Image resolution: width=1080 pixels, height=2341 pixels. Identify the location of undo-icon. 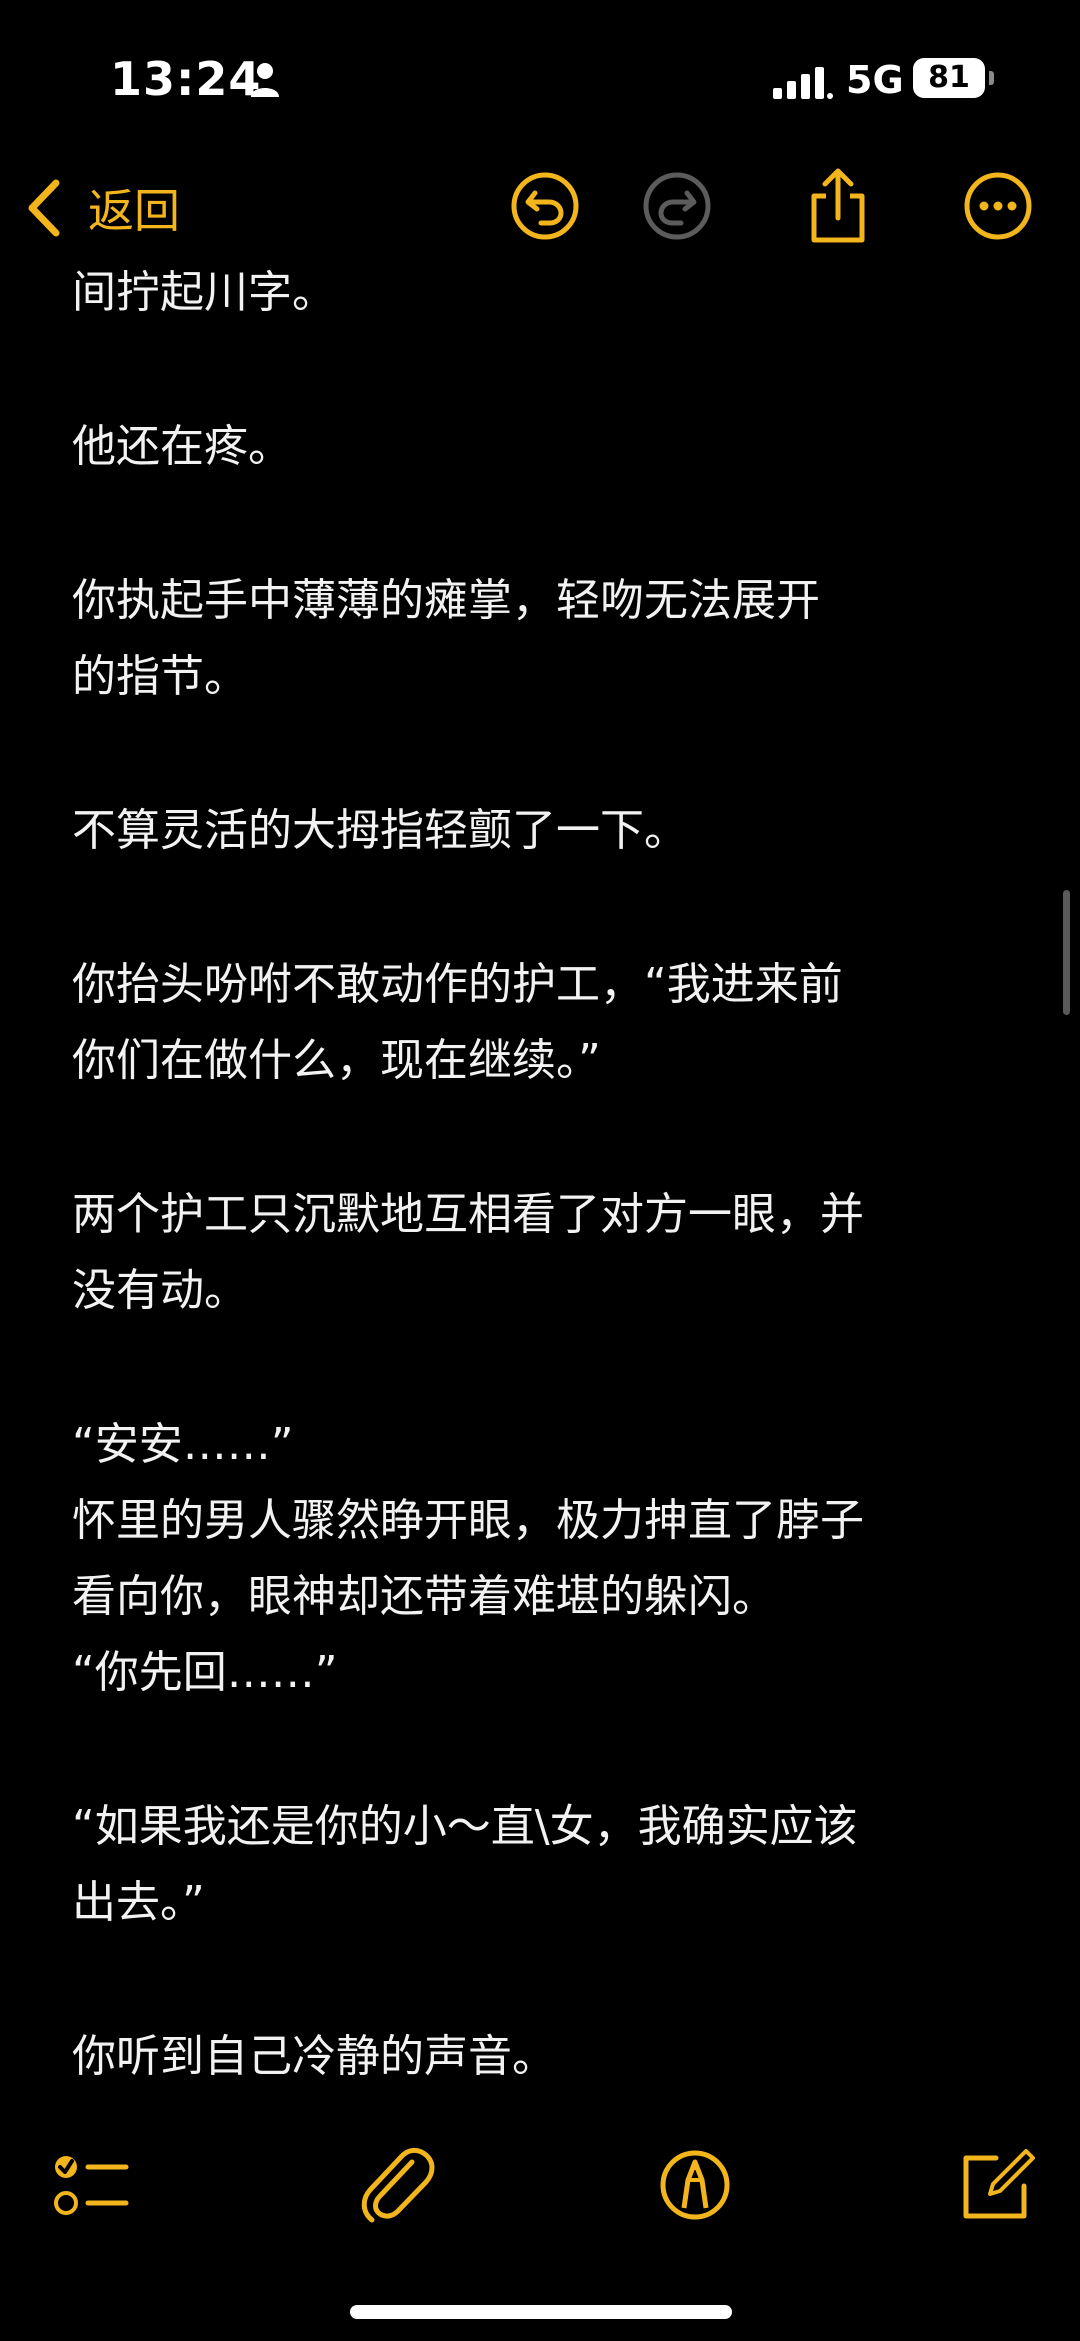
(545, 206).